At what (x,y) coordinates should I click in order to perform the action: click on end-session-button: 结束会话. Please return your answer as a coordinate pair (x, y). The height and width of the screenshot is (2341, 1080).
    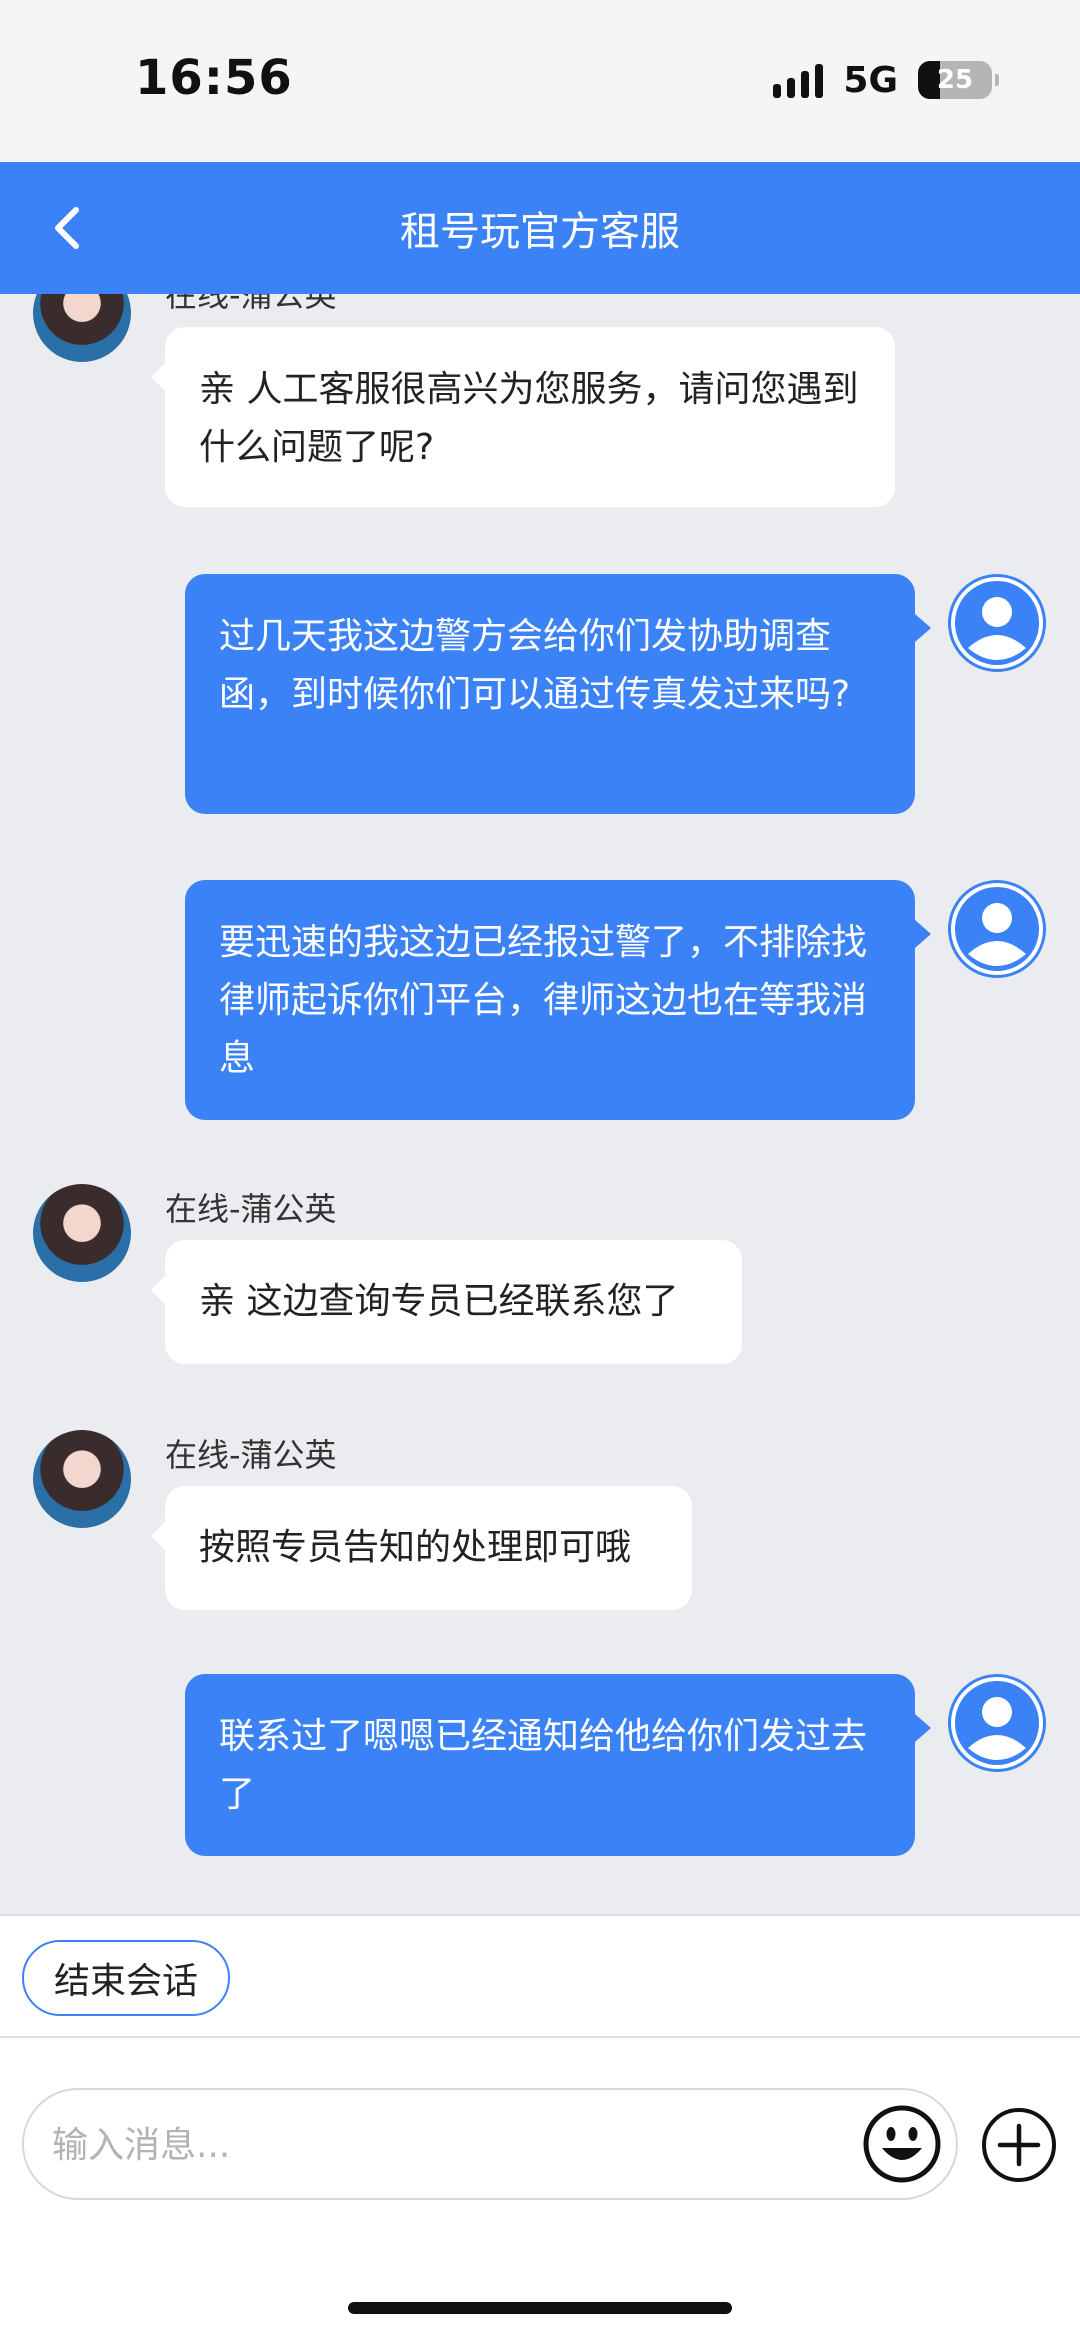
    Looking at the image, I should click on (126, 1978).